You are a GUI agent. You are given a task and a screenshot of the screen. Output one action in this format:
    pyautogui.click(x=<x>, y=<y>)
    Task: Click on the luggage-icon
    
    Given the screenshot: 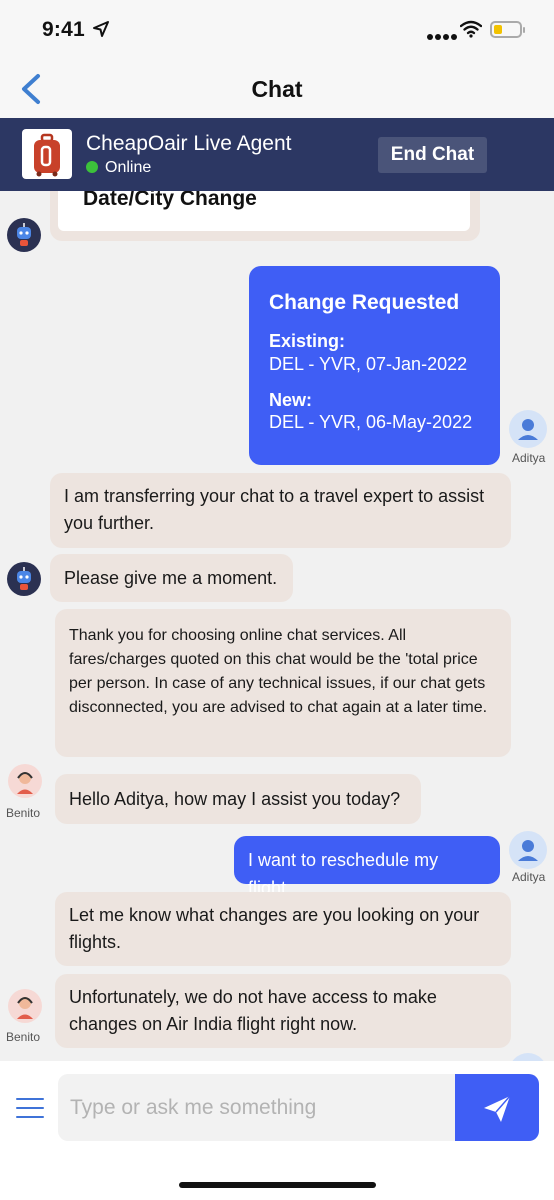 What is the action you would take?
    pyautogui.click(x=47, y=155)
    